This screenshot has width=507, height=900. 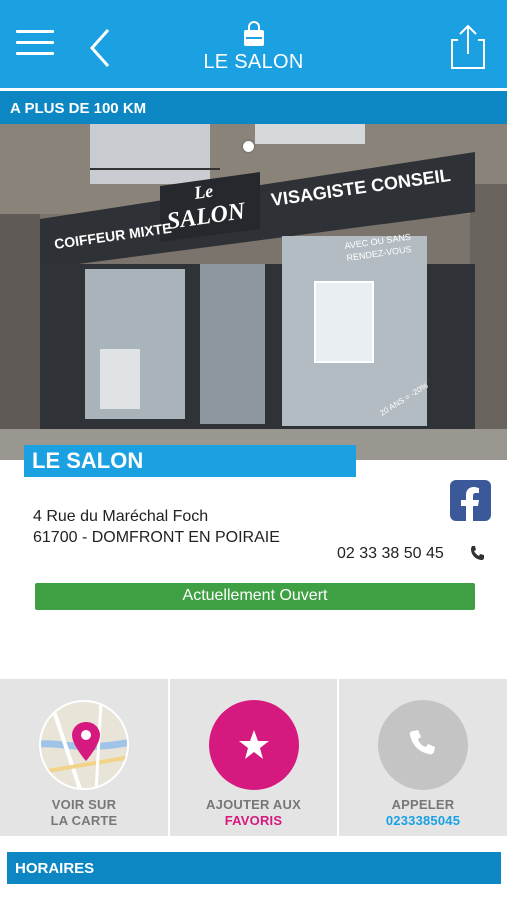 I want to click on view-on-map-button: VOIR SUR LA CARTE, so click(x=84, y=757).